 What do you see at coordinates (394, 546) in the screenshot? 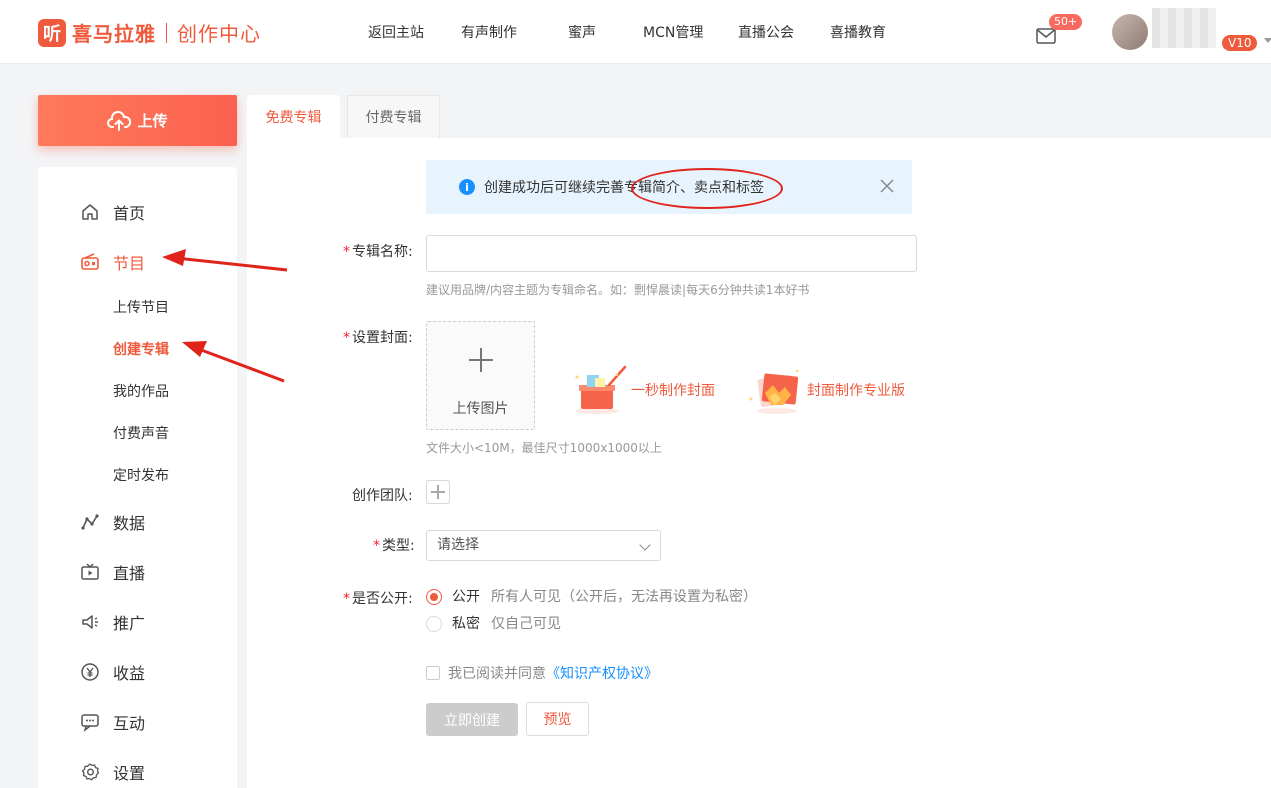
I see `type-label: * 类型:` at bounding box center [394, 546].